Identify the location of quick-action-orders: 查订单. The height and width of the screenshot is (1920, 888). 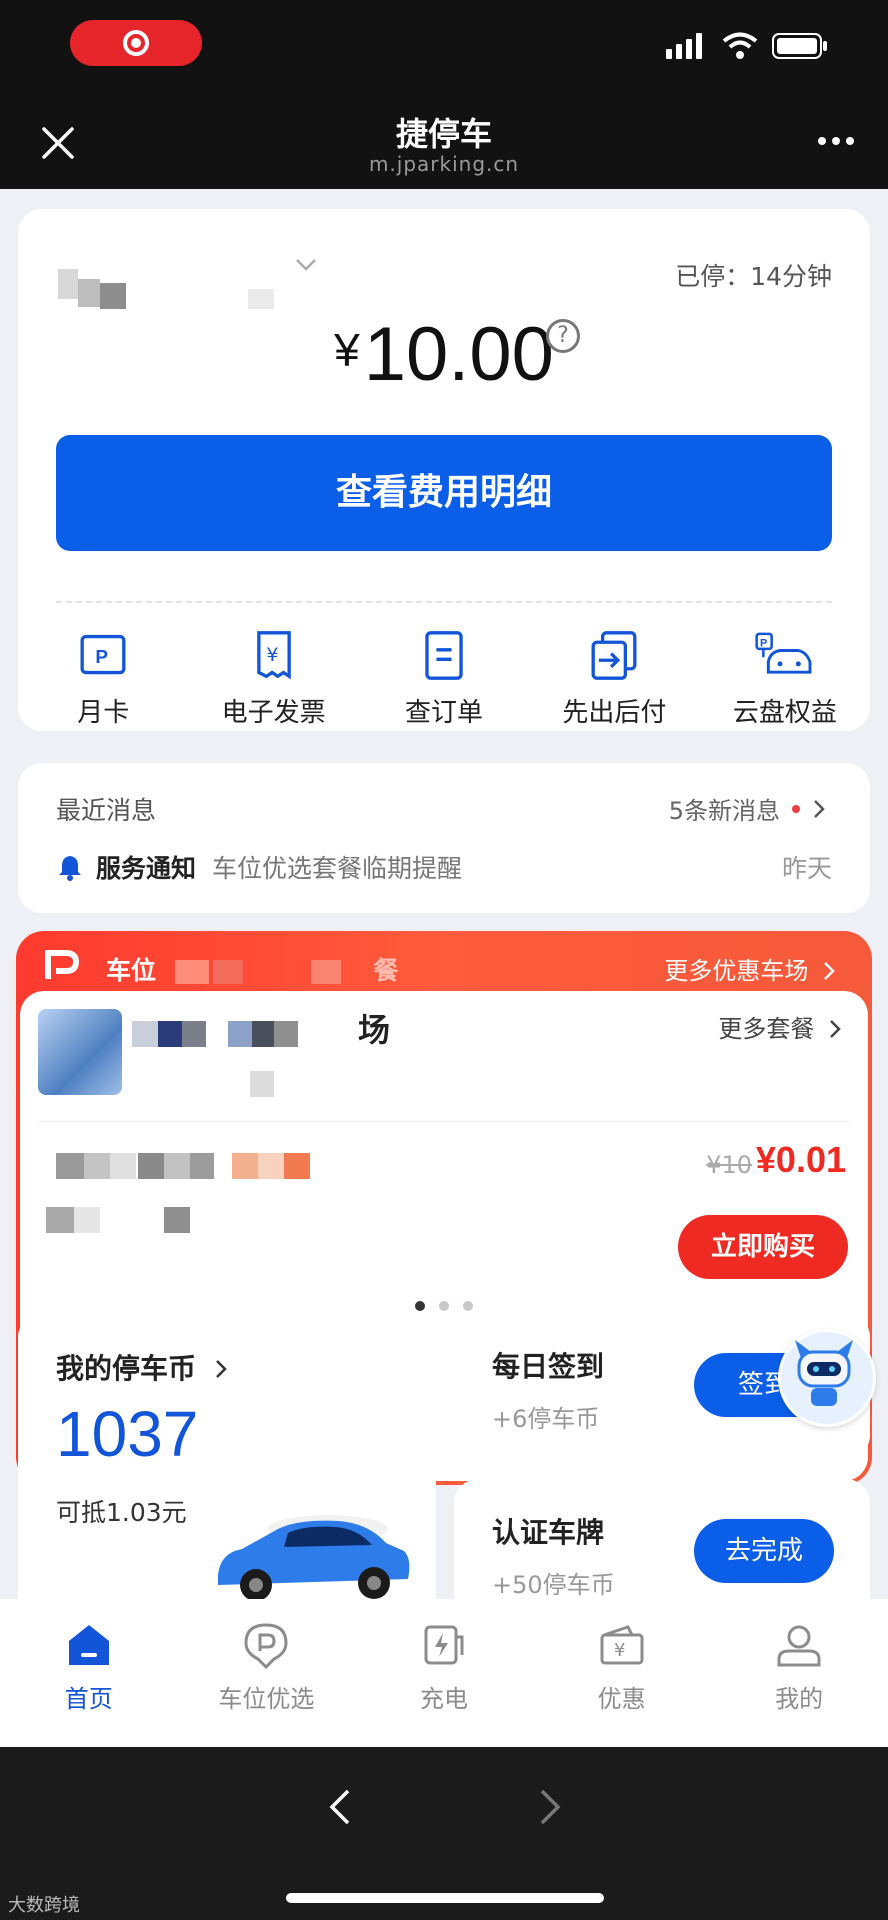
(444, 679).